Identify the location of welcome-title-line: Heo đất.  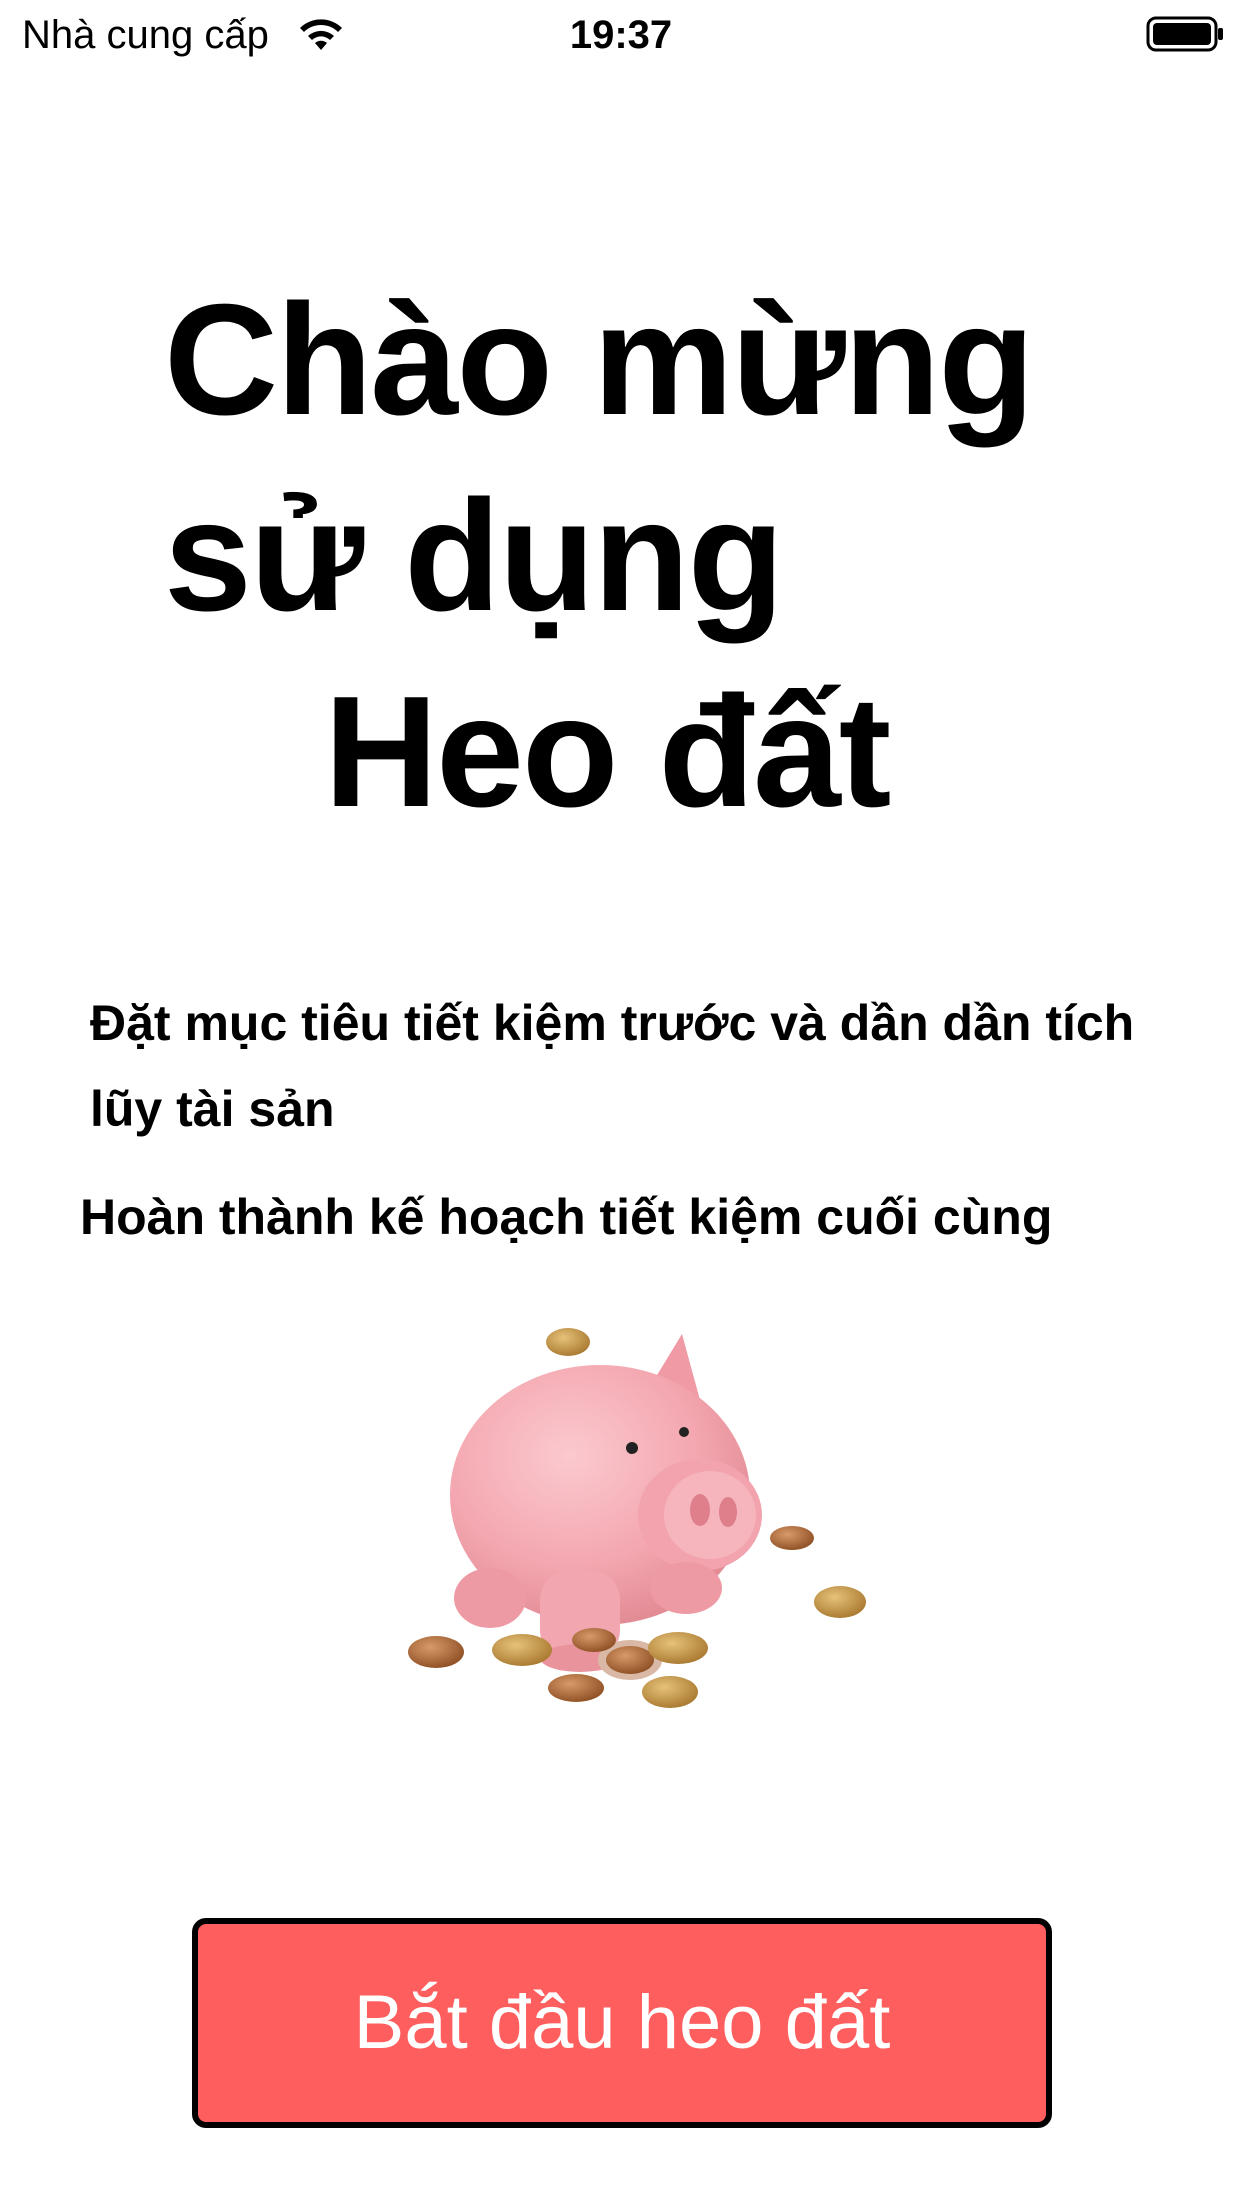
(607, 752).